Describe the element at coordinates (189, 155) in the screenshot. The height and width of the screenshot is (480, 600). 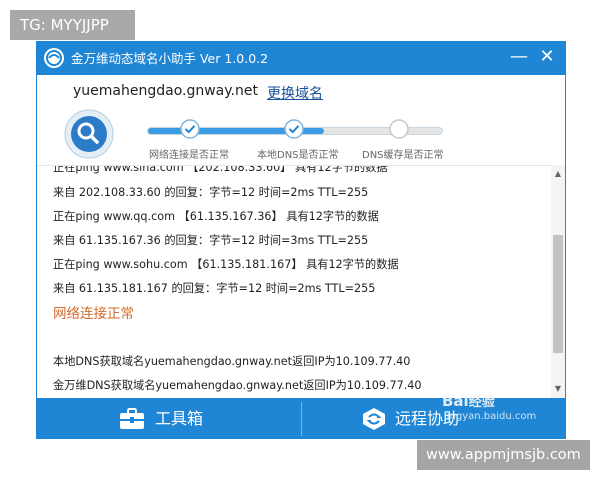
I see `step-label-network: 网络连接是否正常` at that location.